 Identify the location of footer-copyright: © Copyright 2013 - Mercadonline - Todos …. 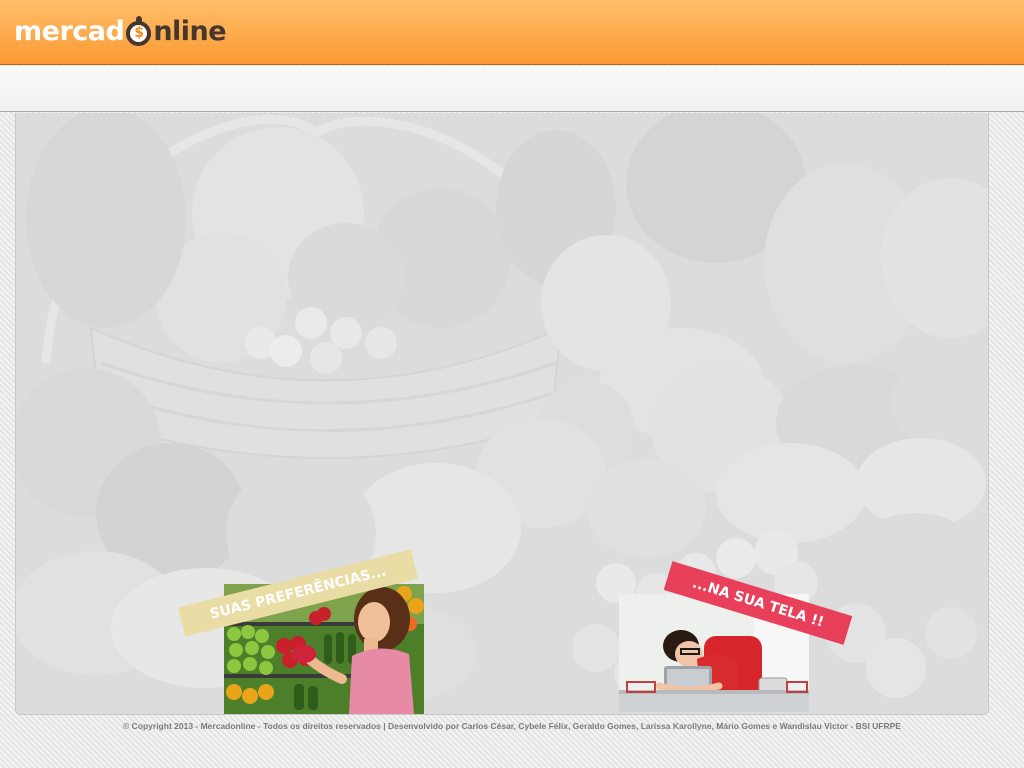
(512, 726).